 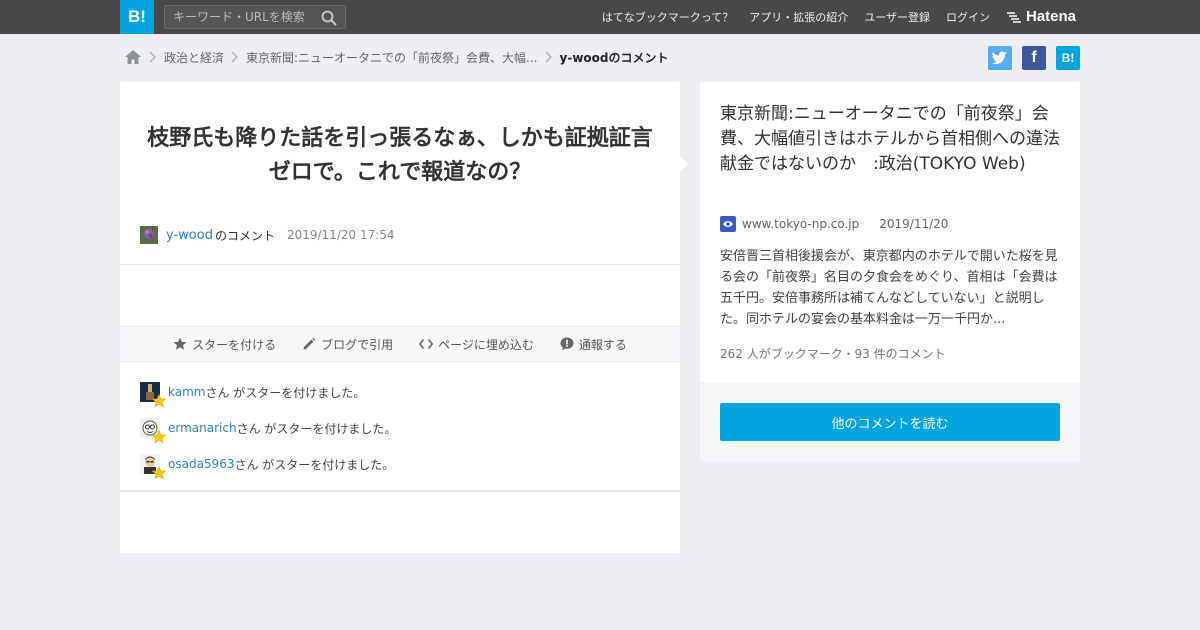 I want to click on card-arrow, so click(x=684, y=164).